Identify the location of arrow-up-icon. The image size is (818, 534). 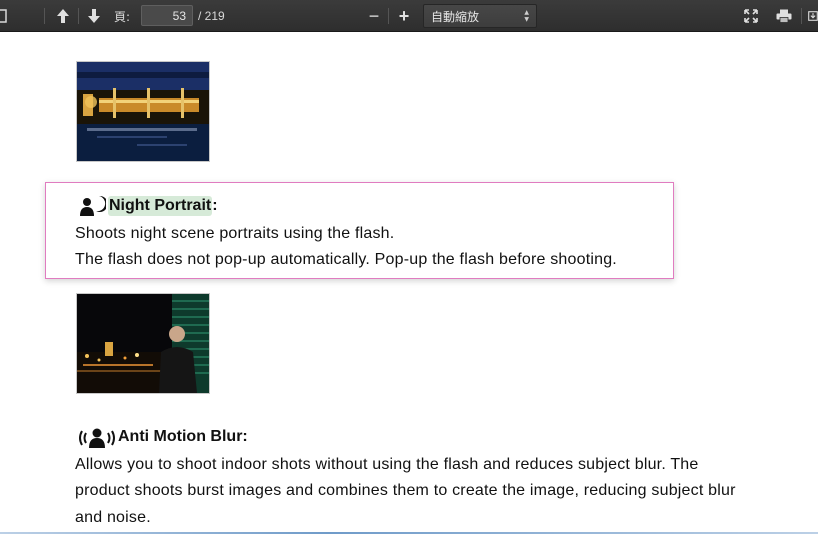
(63, 16).